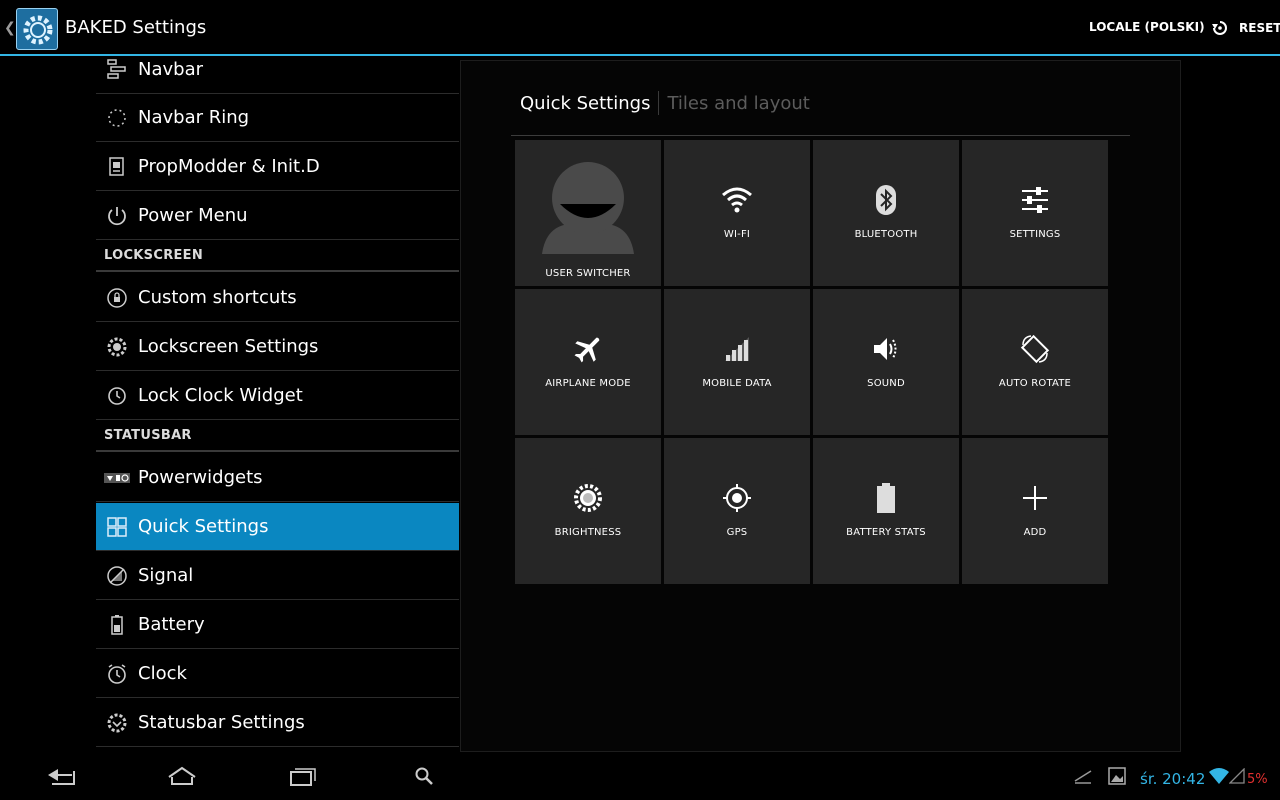 This screenshot has height=800, width=1280. I want to click on tile-wifi: WI-FI, so click(737, 213).